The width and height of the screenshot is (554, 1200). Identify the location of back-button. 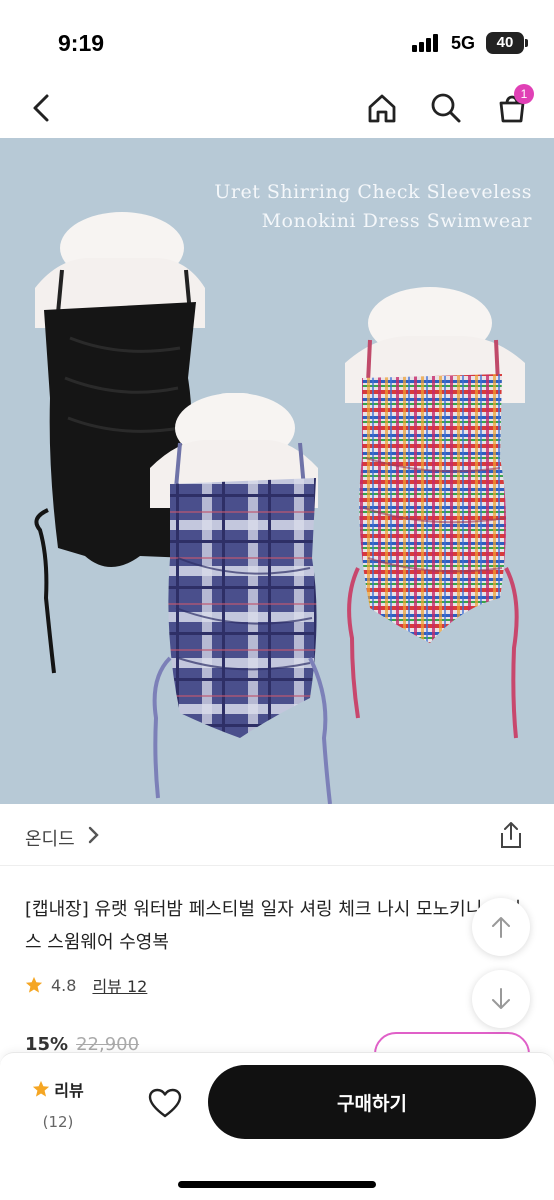
(42, 108).